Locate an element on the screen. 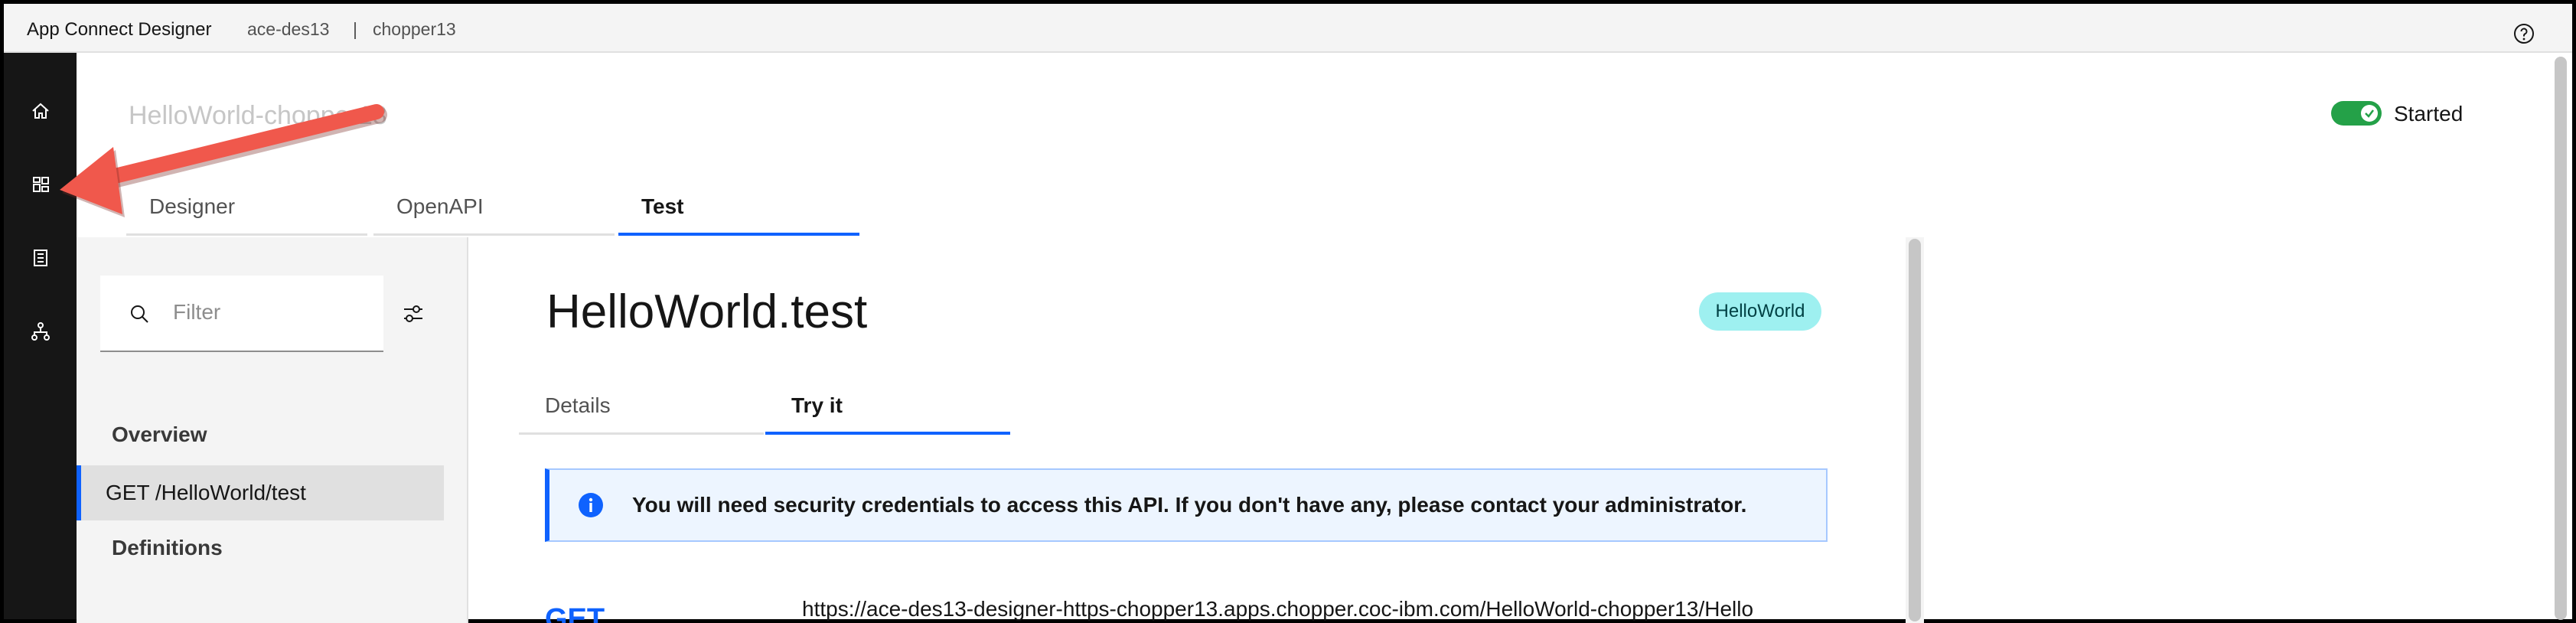  tab-test: Test is located at coordinates (738, 210).